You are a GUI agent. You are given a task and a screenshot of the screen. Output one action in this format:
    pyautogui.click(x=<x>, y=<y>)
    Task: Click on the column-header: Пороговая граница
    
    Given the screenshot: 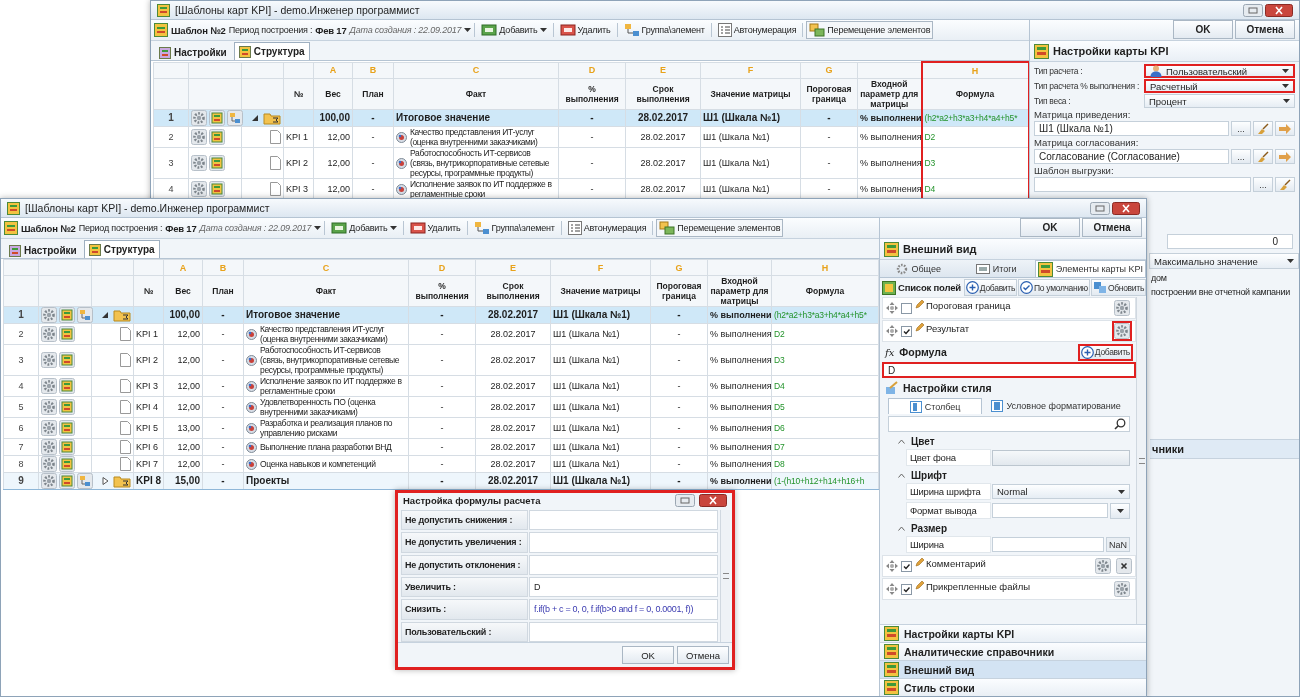 What is the action you would take?
    pyautogui.click(x=679, y=291)
    